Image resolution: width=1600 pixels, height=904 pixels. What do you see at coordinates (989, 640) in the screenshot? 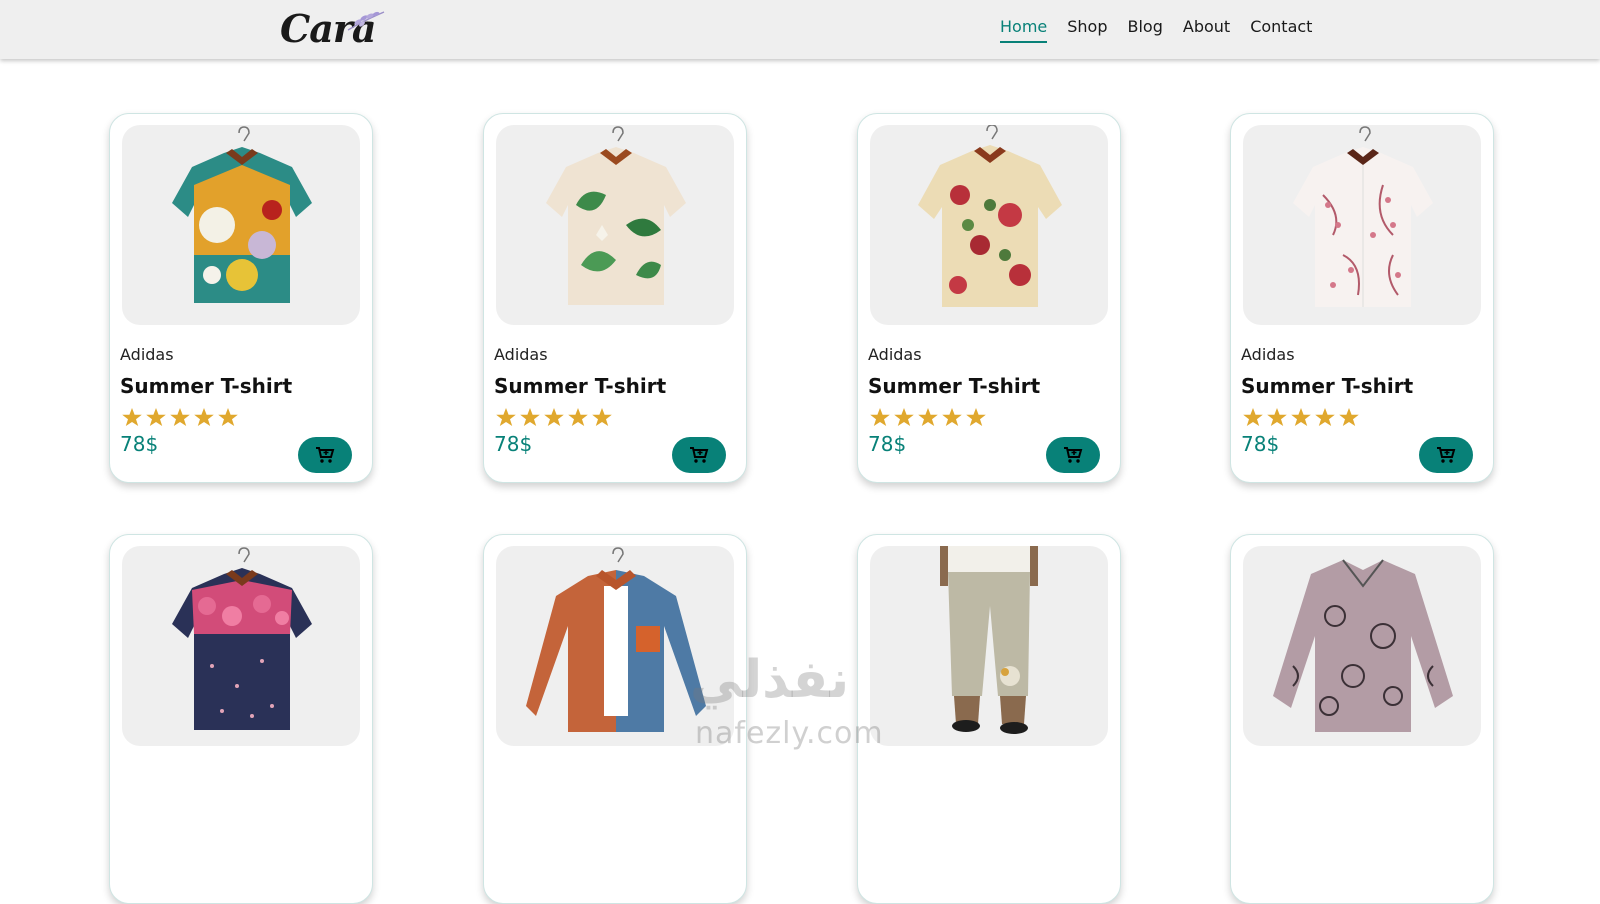
I see `pants-image` at bounding box center [989, 640].